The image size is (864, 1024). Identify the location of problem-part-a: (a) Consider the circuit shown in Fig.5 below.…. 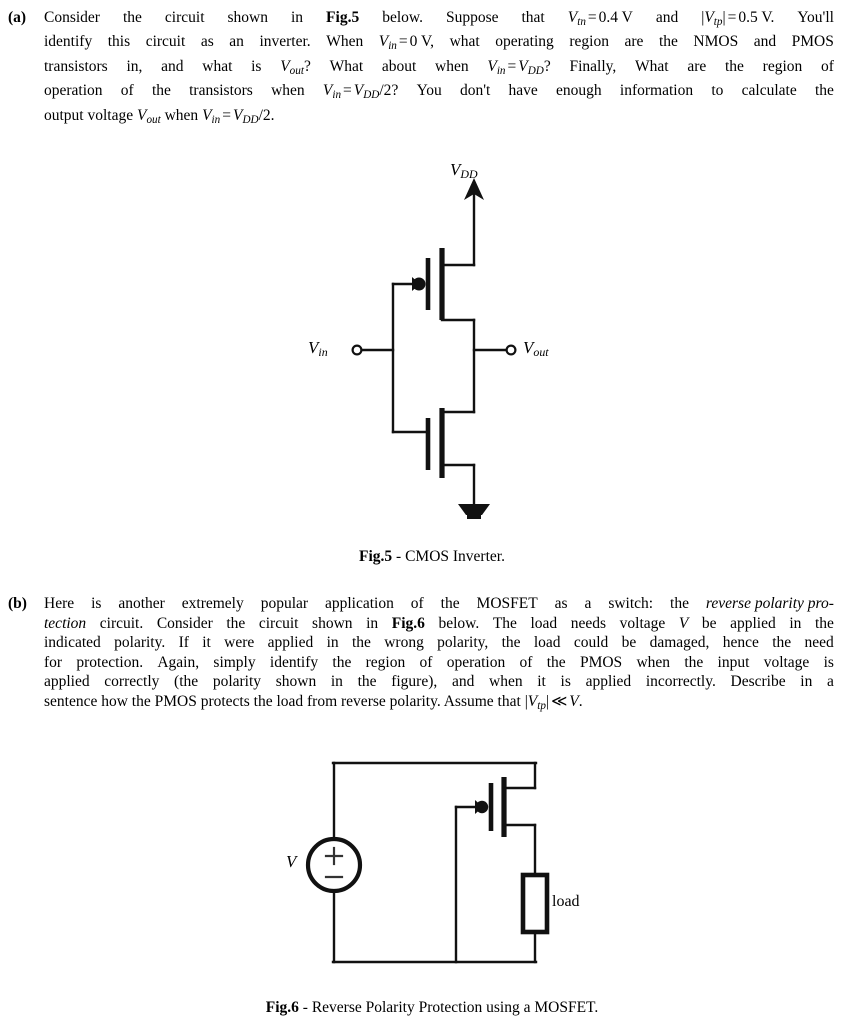
(421, 69).